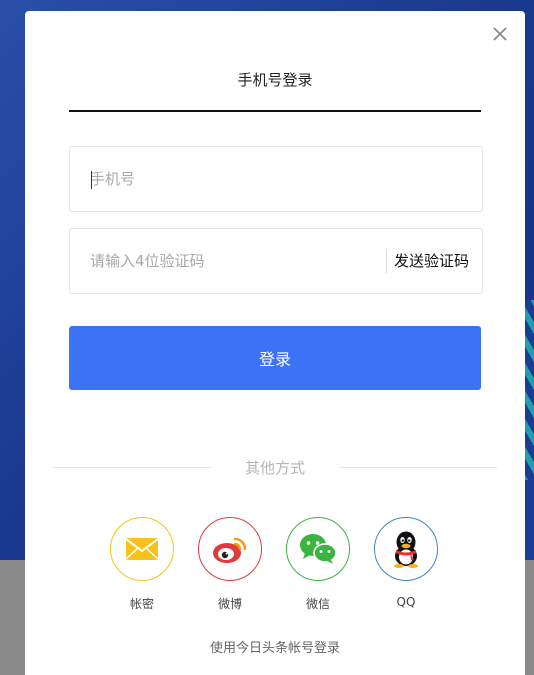 The image size is (534, 675). Describe the element at coordinates (230, 179) in the screenshot. I see `phone-input` at that location.